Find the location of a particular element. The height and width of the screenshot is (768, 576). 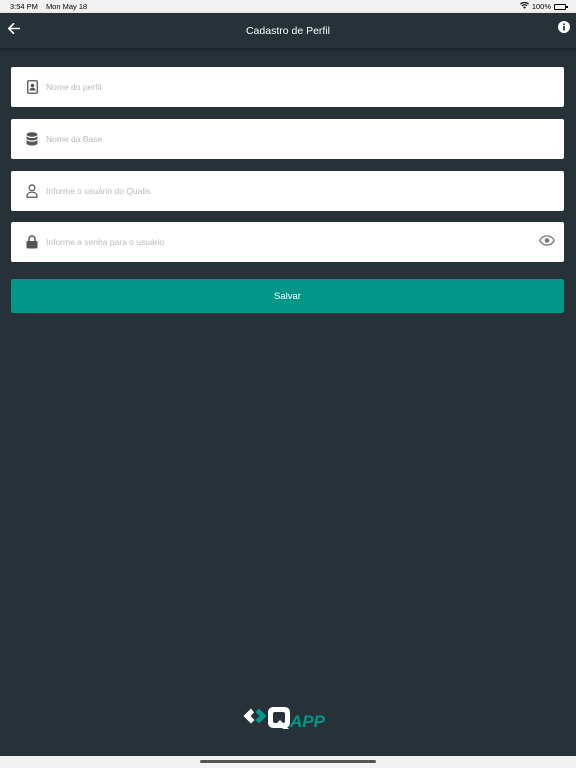

eye-icon is located at coordinates (547, 242).